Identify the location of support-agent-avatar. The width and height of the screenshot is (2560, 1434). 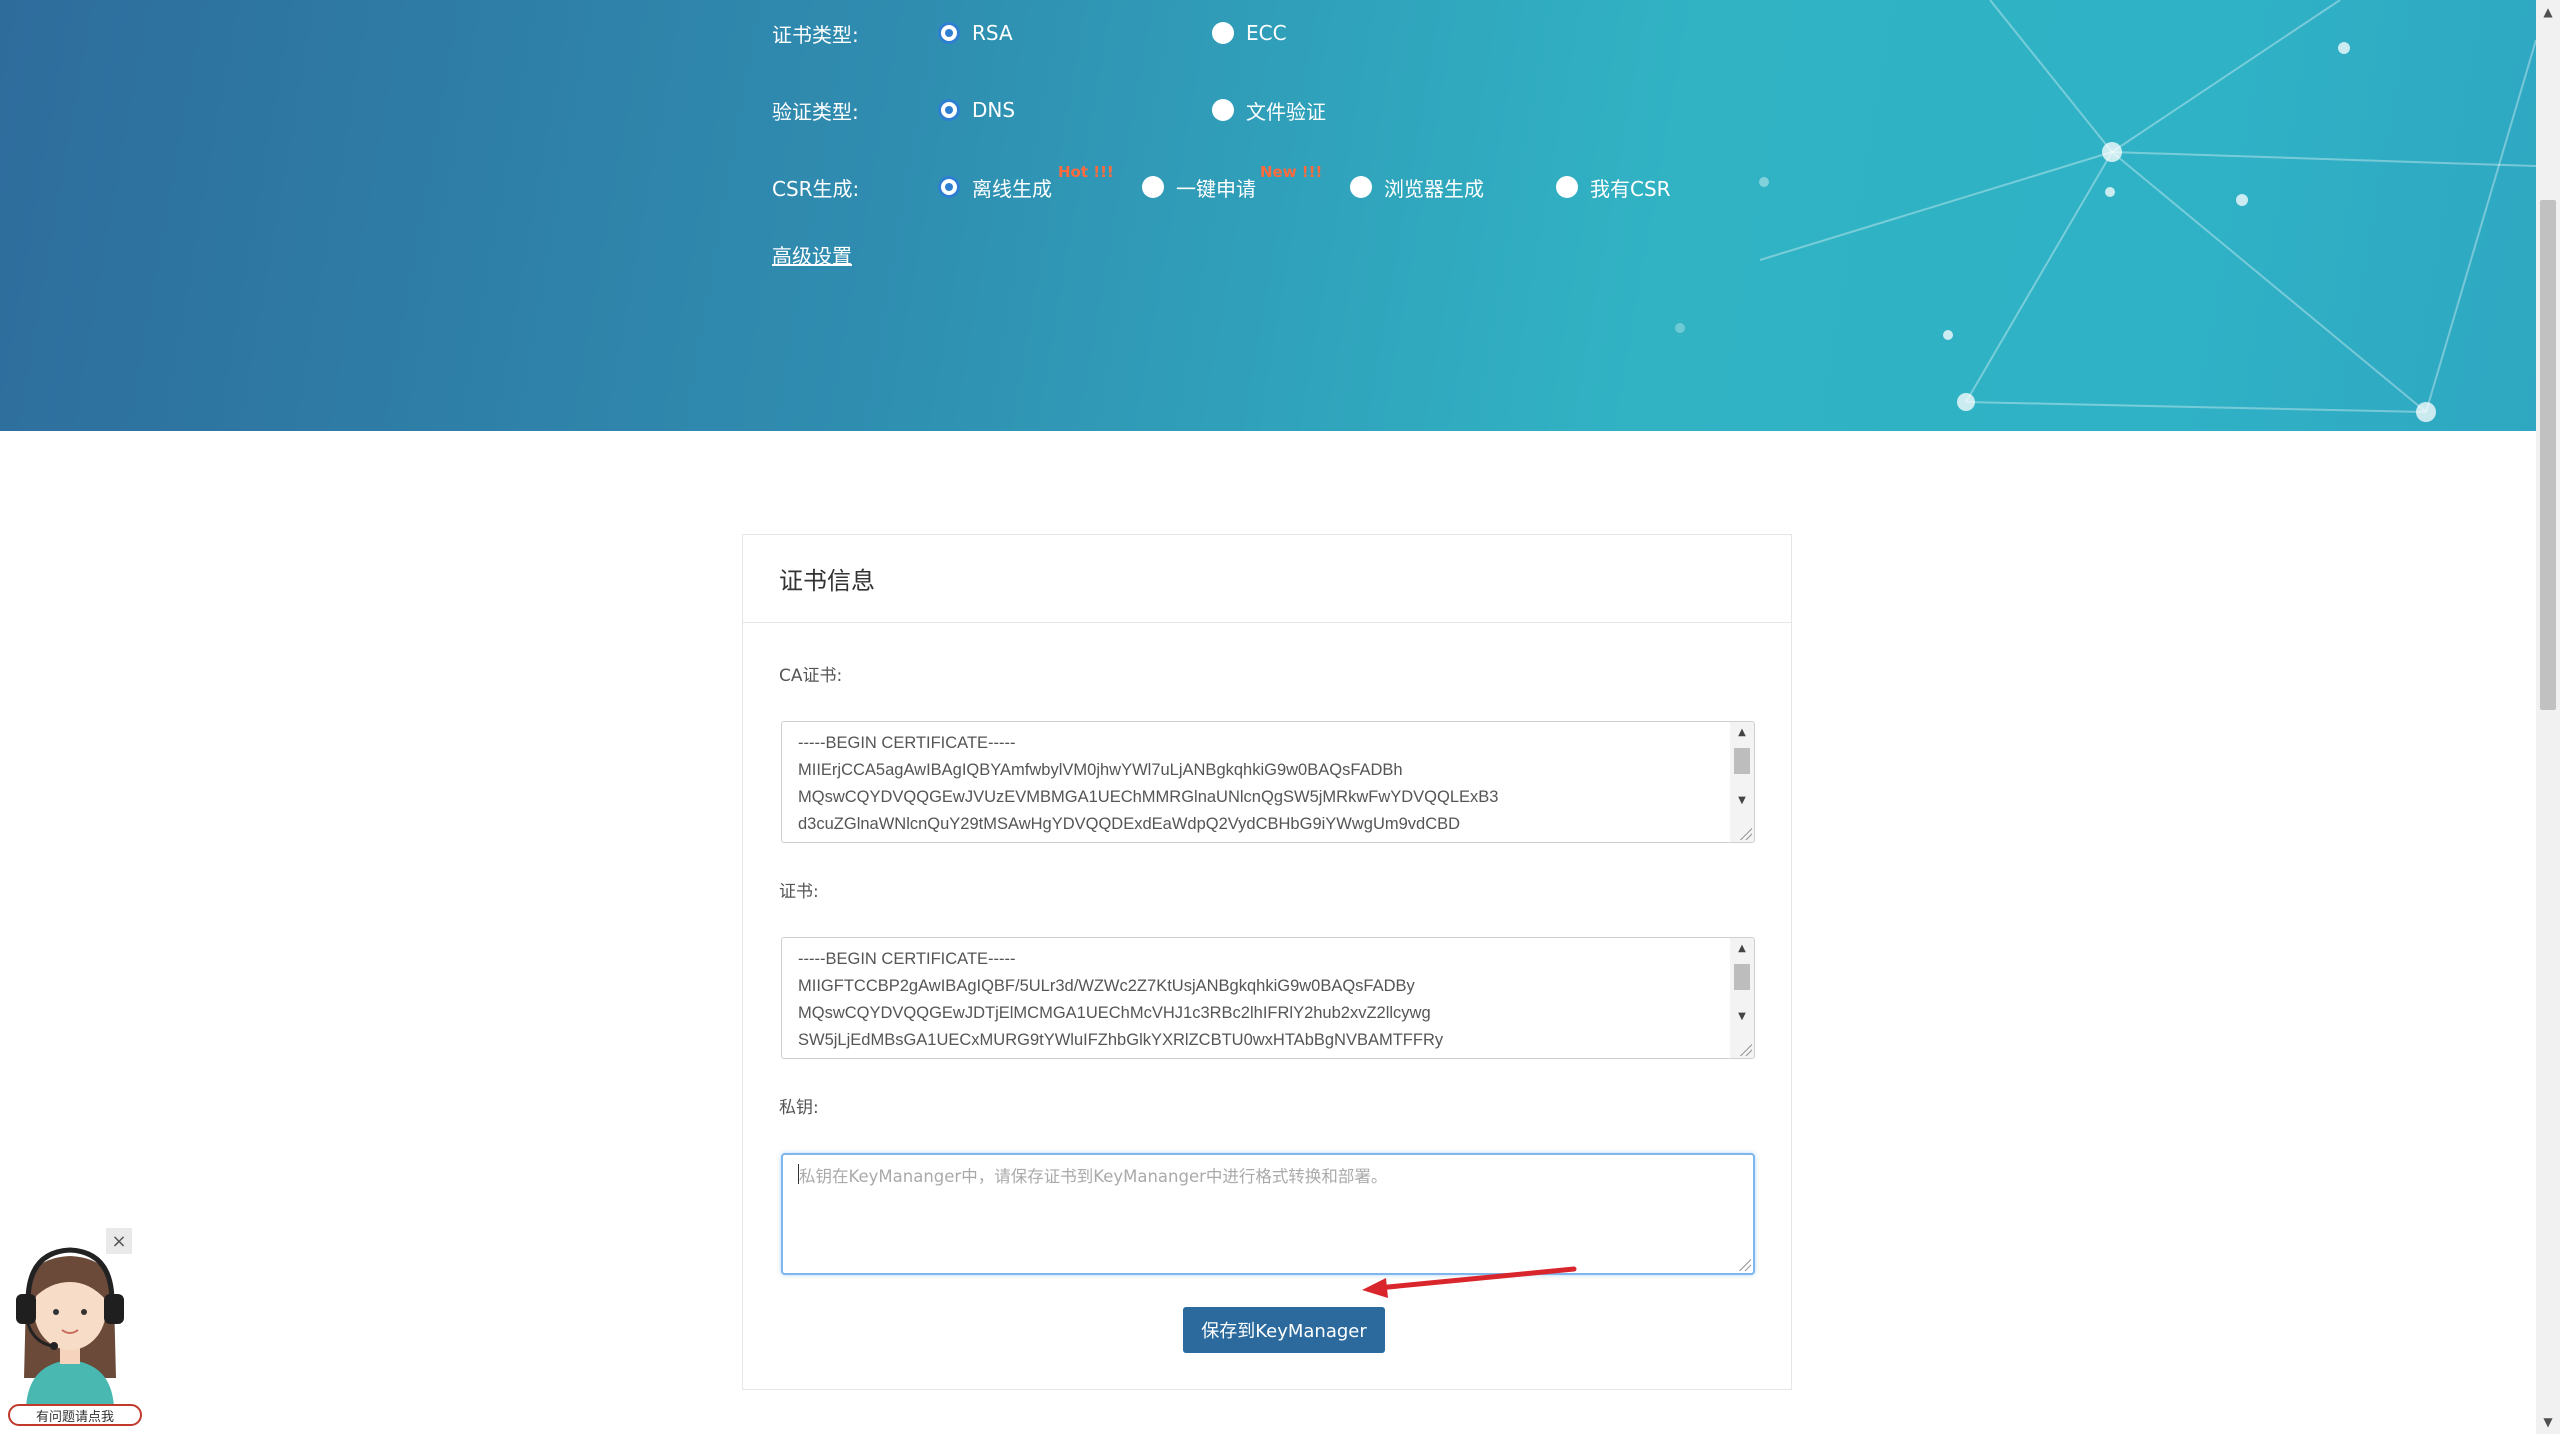
(71, 1328).